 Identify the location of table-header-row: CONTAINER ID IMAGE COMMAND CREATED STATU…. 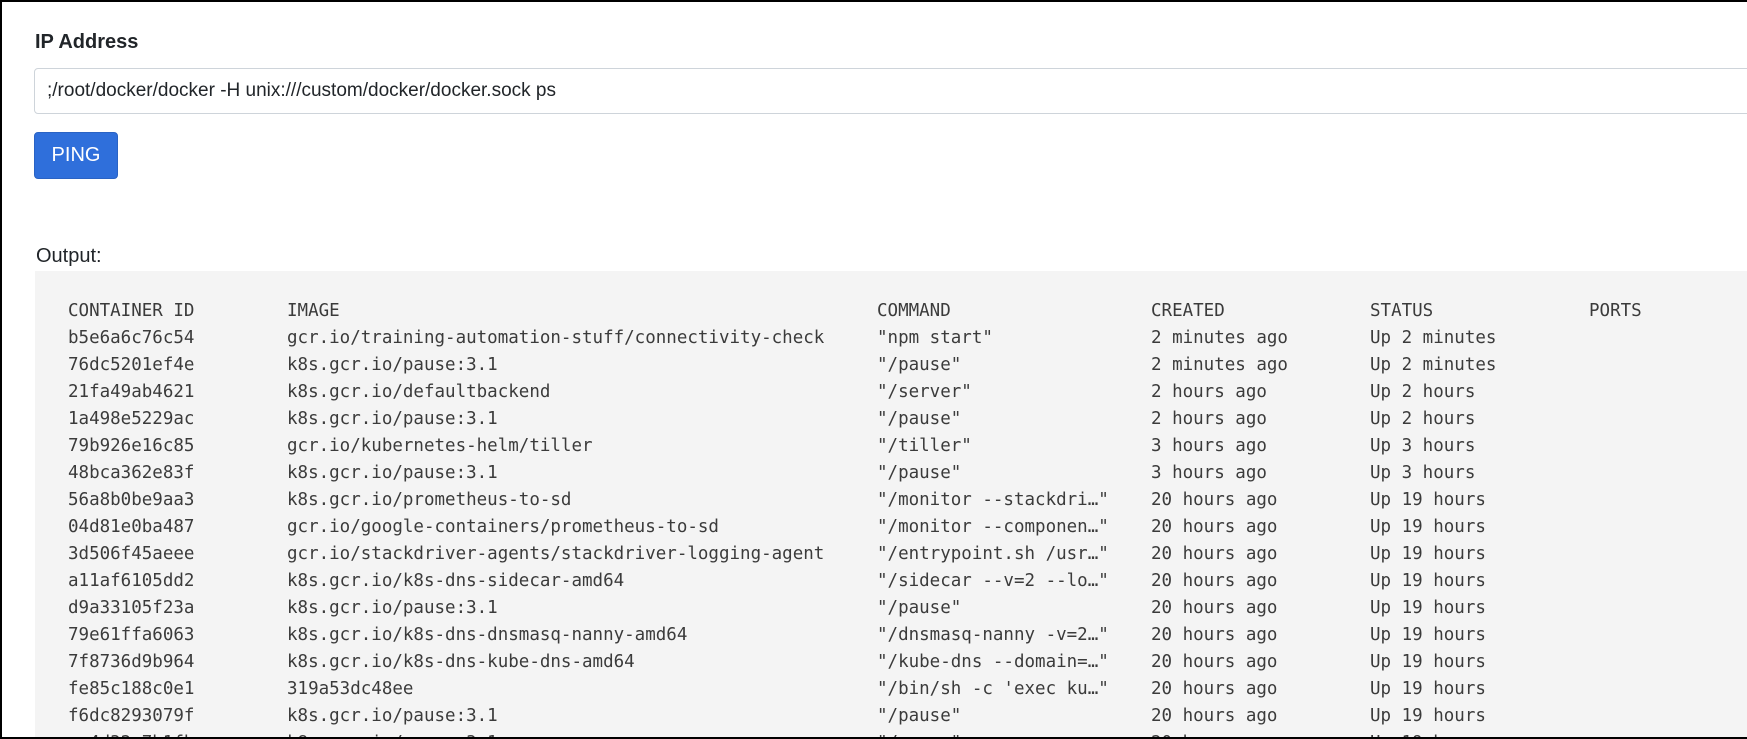
(903, 310).